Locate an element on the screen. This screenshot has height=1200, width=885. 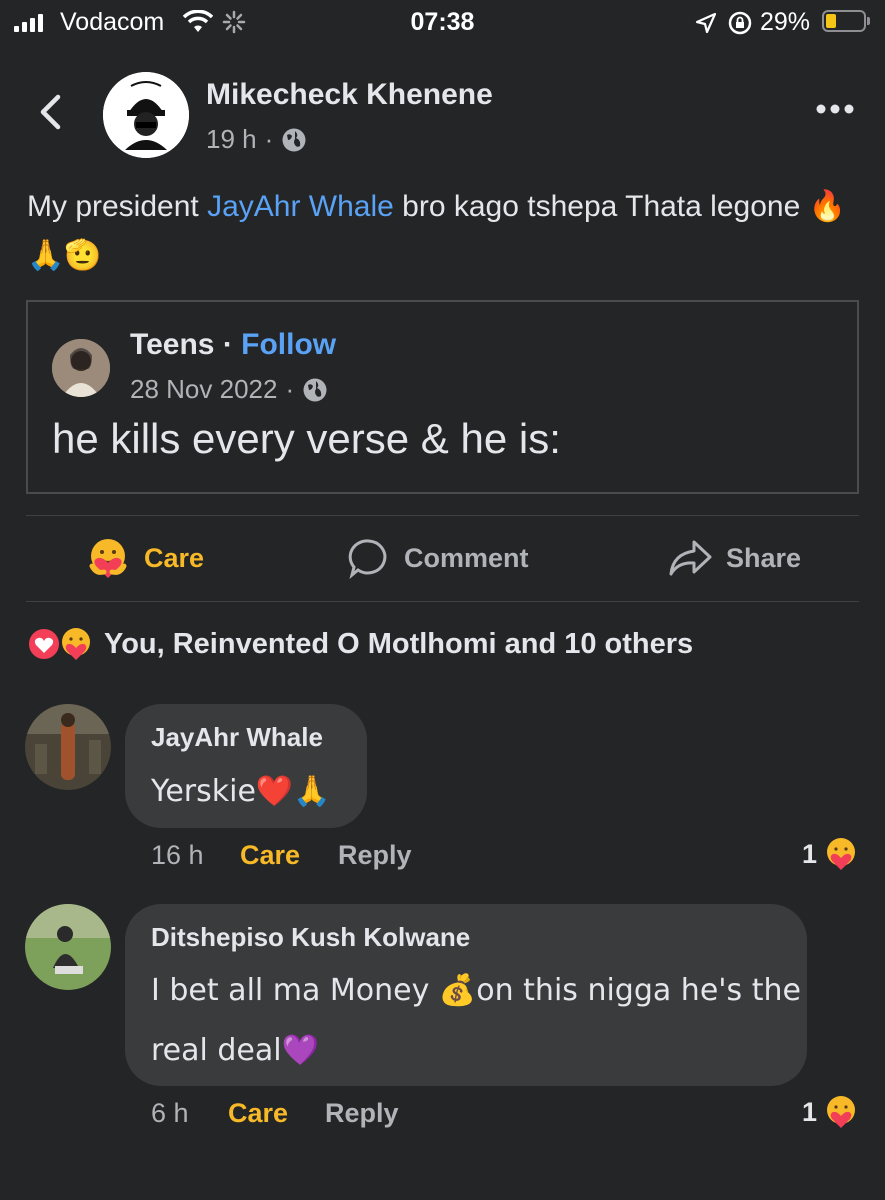
shared-page-name: Teens is located at coordinates (172, 344).